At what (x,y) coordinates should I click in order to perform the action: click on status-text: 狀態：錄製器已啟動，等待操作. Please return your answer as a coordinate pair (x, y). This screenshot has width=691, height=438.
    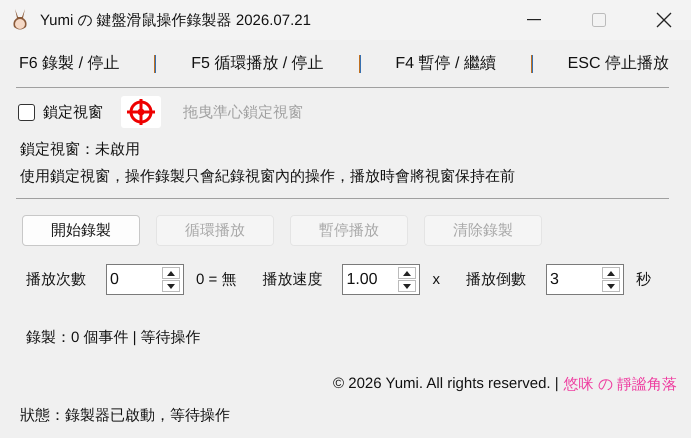
    Looking at the image, I should click on (125, 415).